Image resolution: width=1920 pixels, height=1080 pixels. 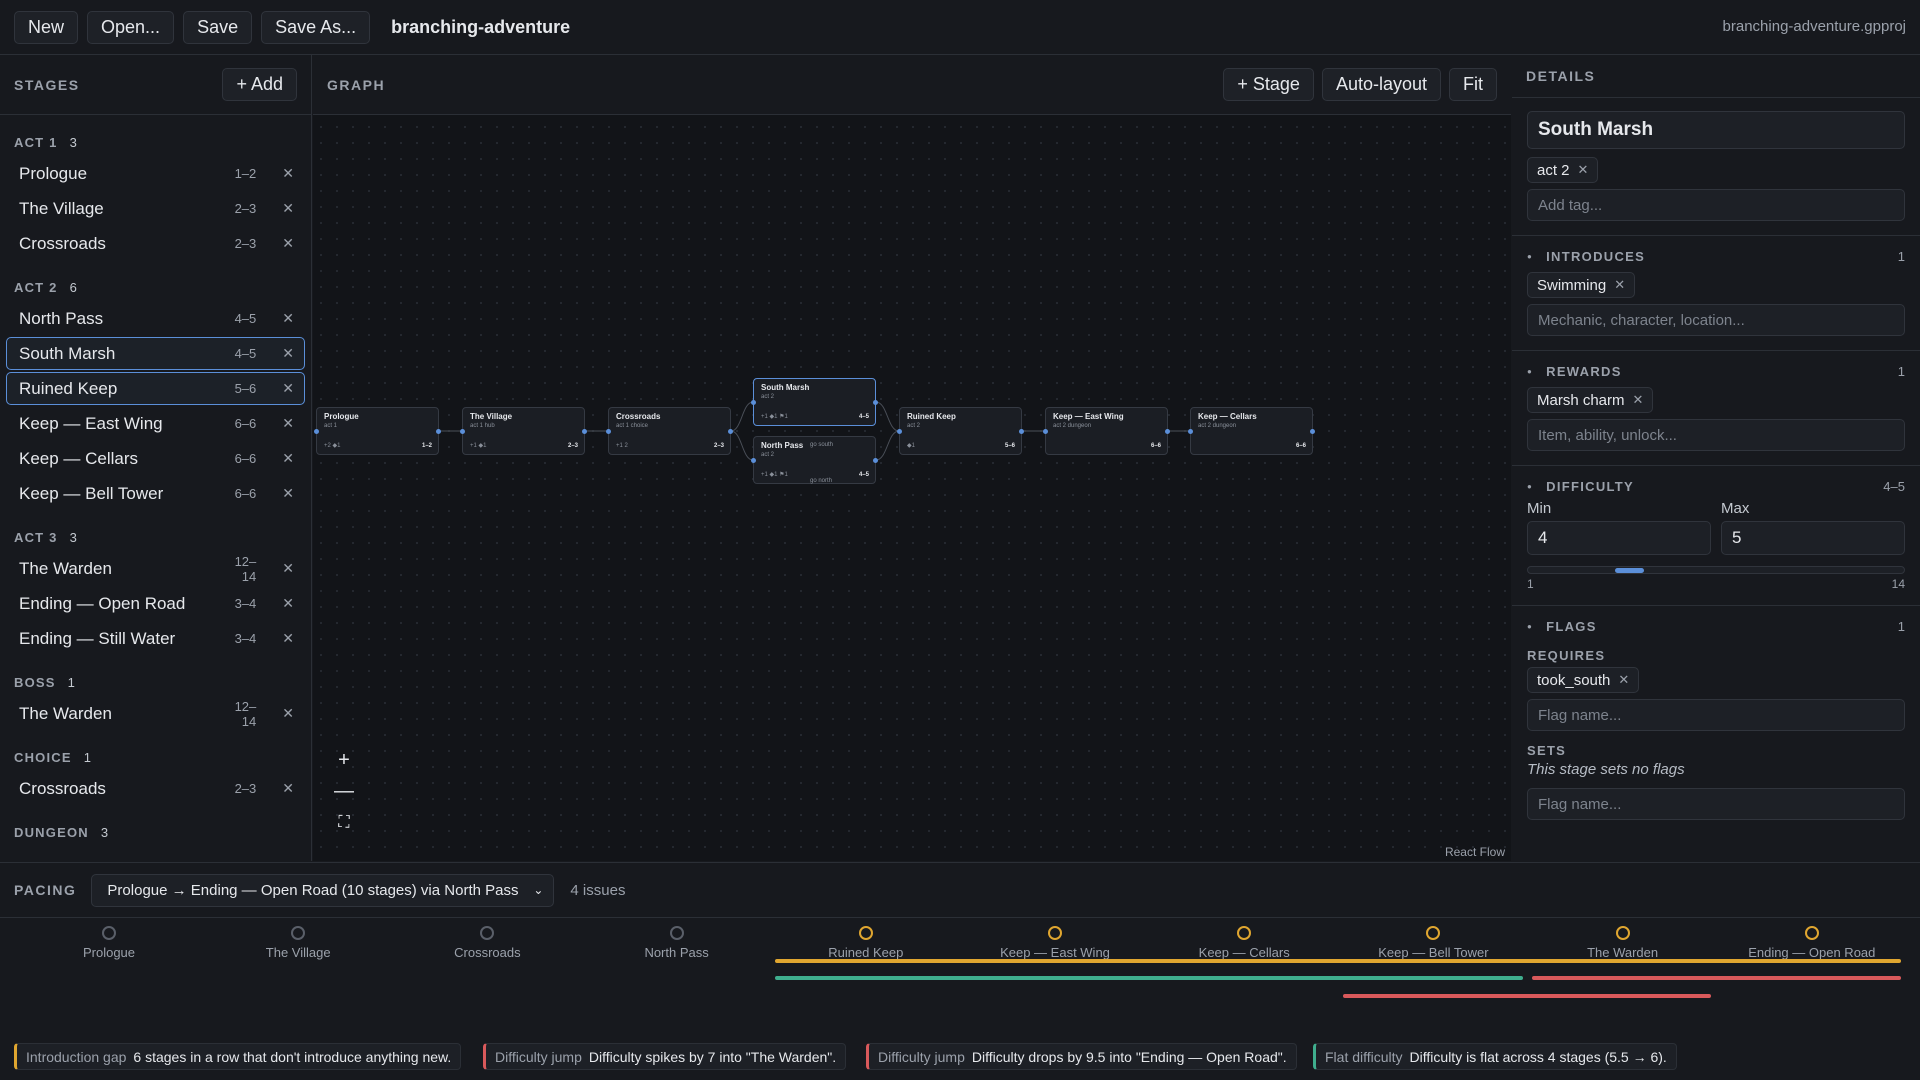 I want to click on graph-node: Prologue act 1 +2 ◆1 1–2, so click(x=377, y=431).